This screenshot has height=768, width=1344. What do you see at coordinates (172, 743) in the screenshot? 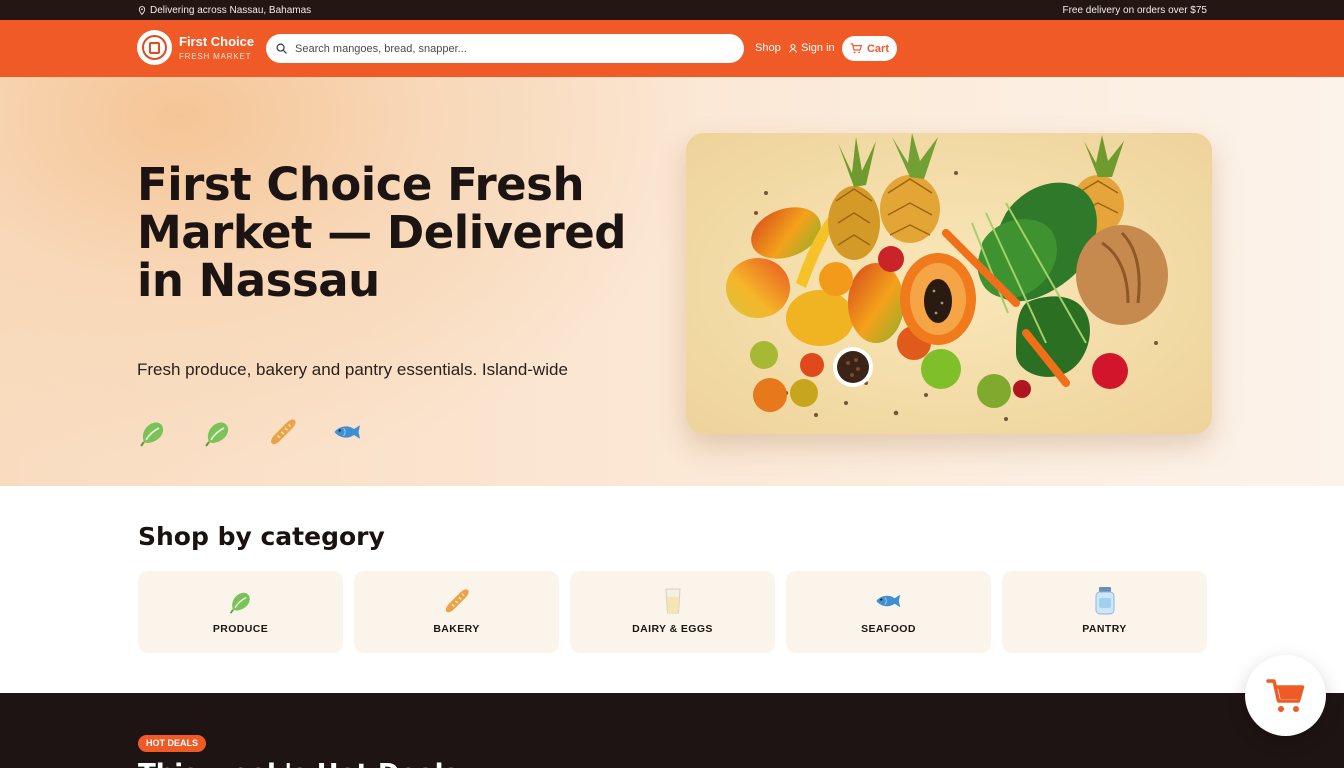
I see `hot-deals-badge: HOT DEALS` at bounding box center [172, 743].